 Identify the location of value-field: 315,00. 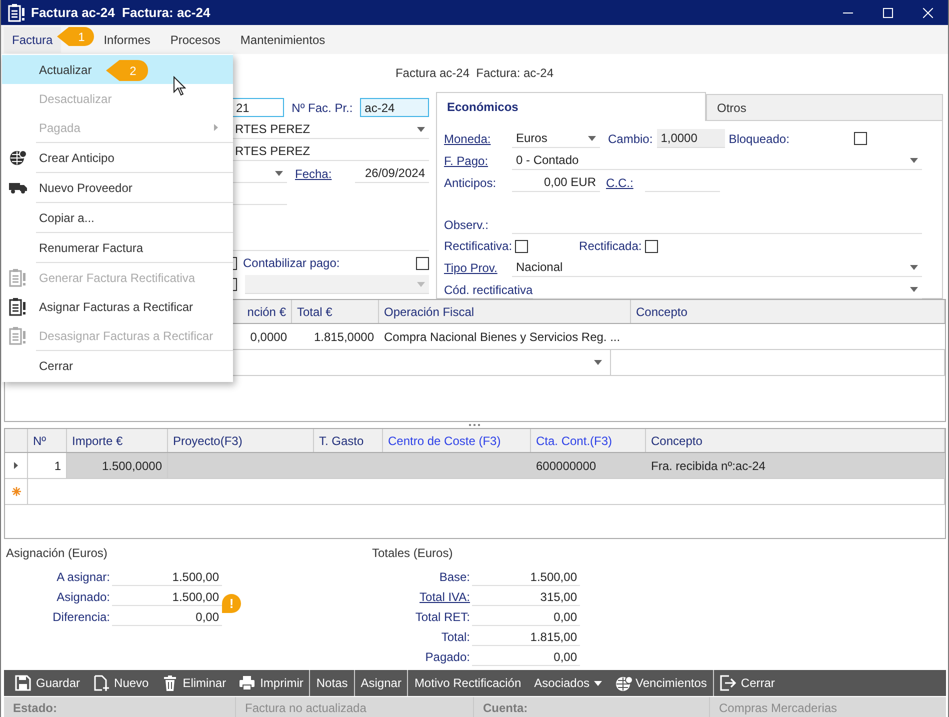
(526, 597).